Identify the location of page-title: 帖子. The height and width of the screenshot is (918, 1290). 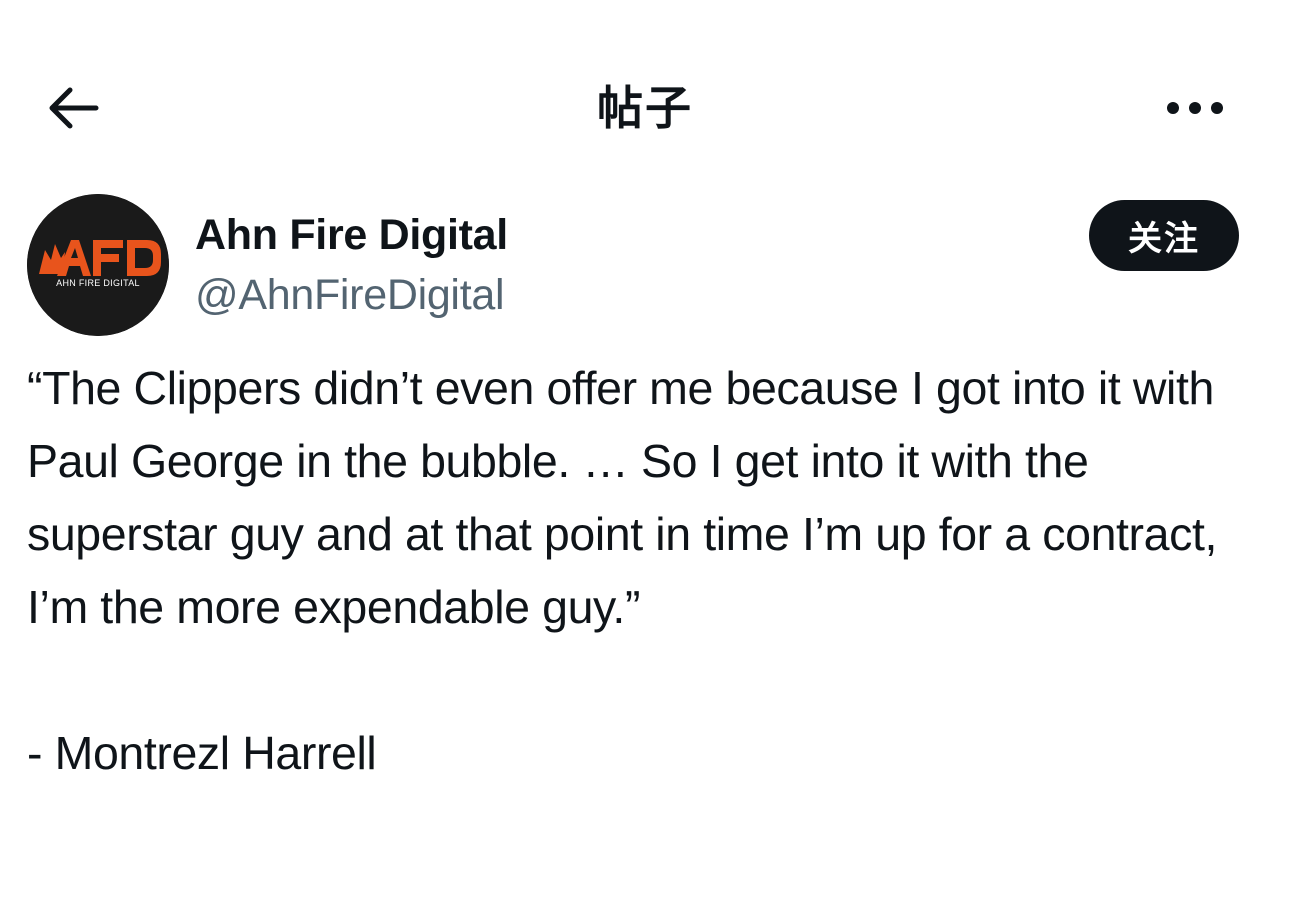
(645, 108).